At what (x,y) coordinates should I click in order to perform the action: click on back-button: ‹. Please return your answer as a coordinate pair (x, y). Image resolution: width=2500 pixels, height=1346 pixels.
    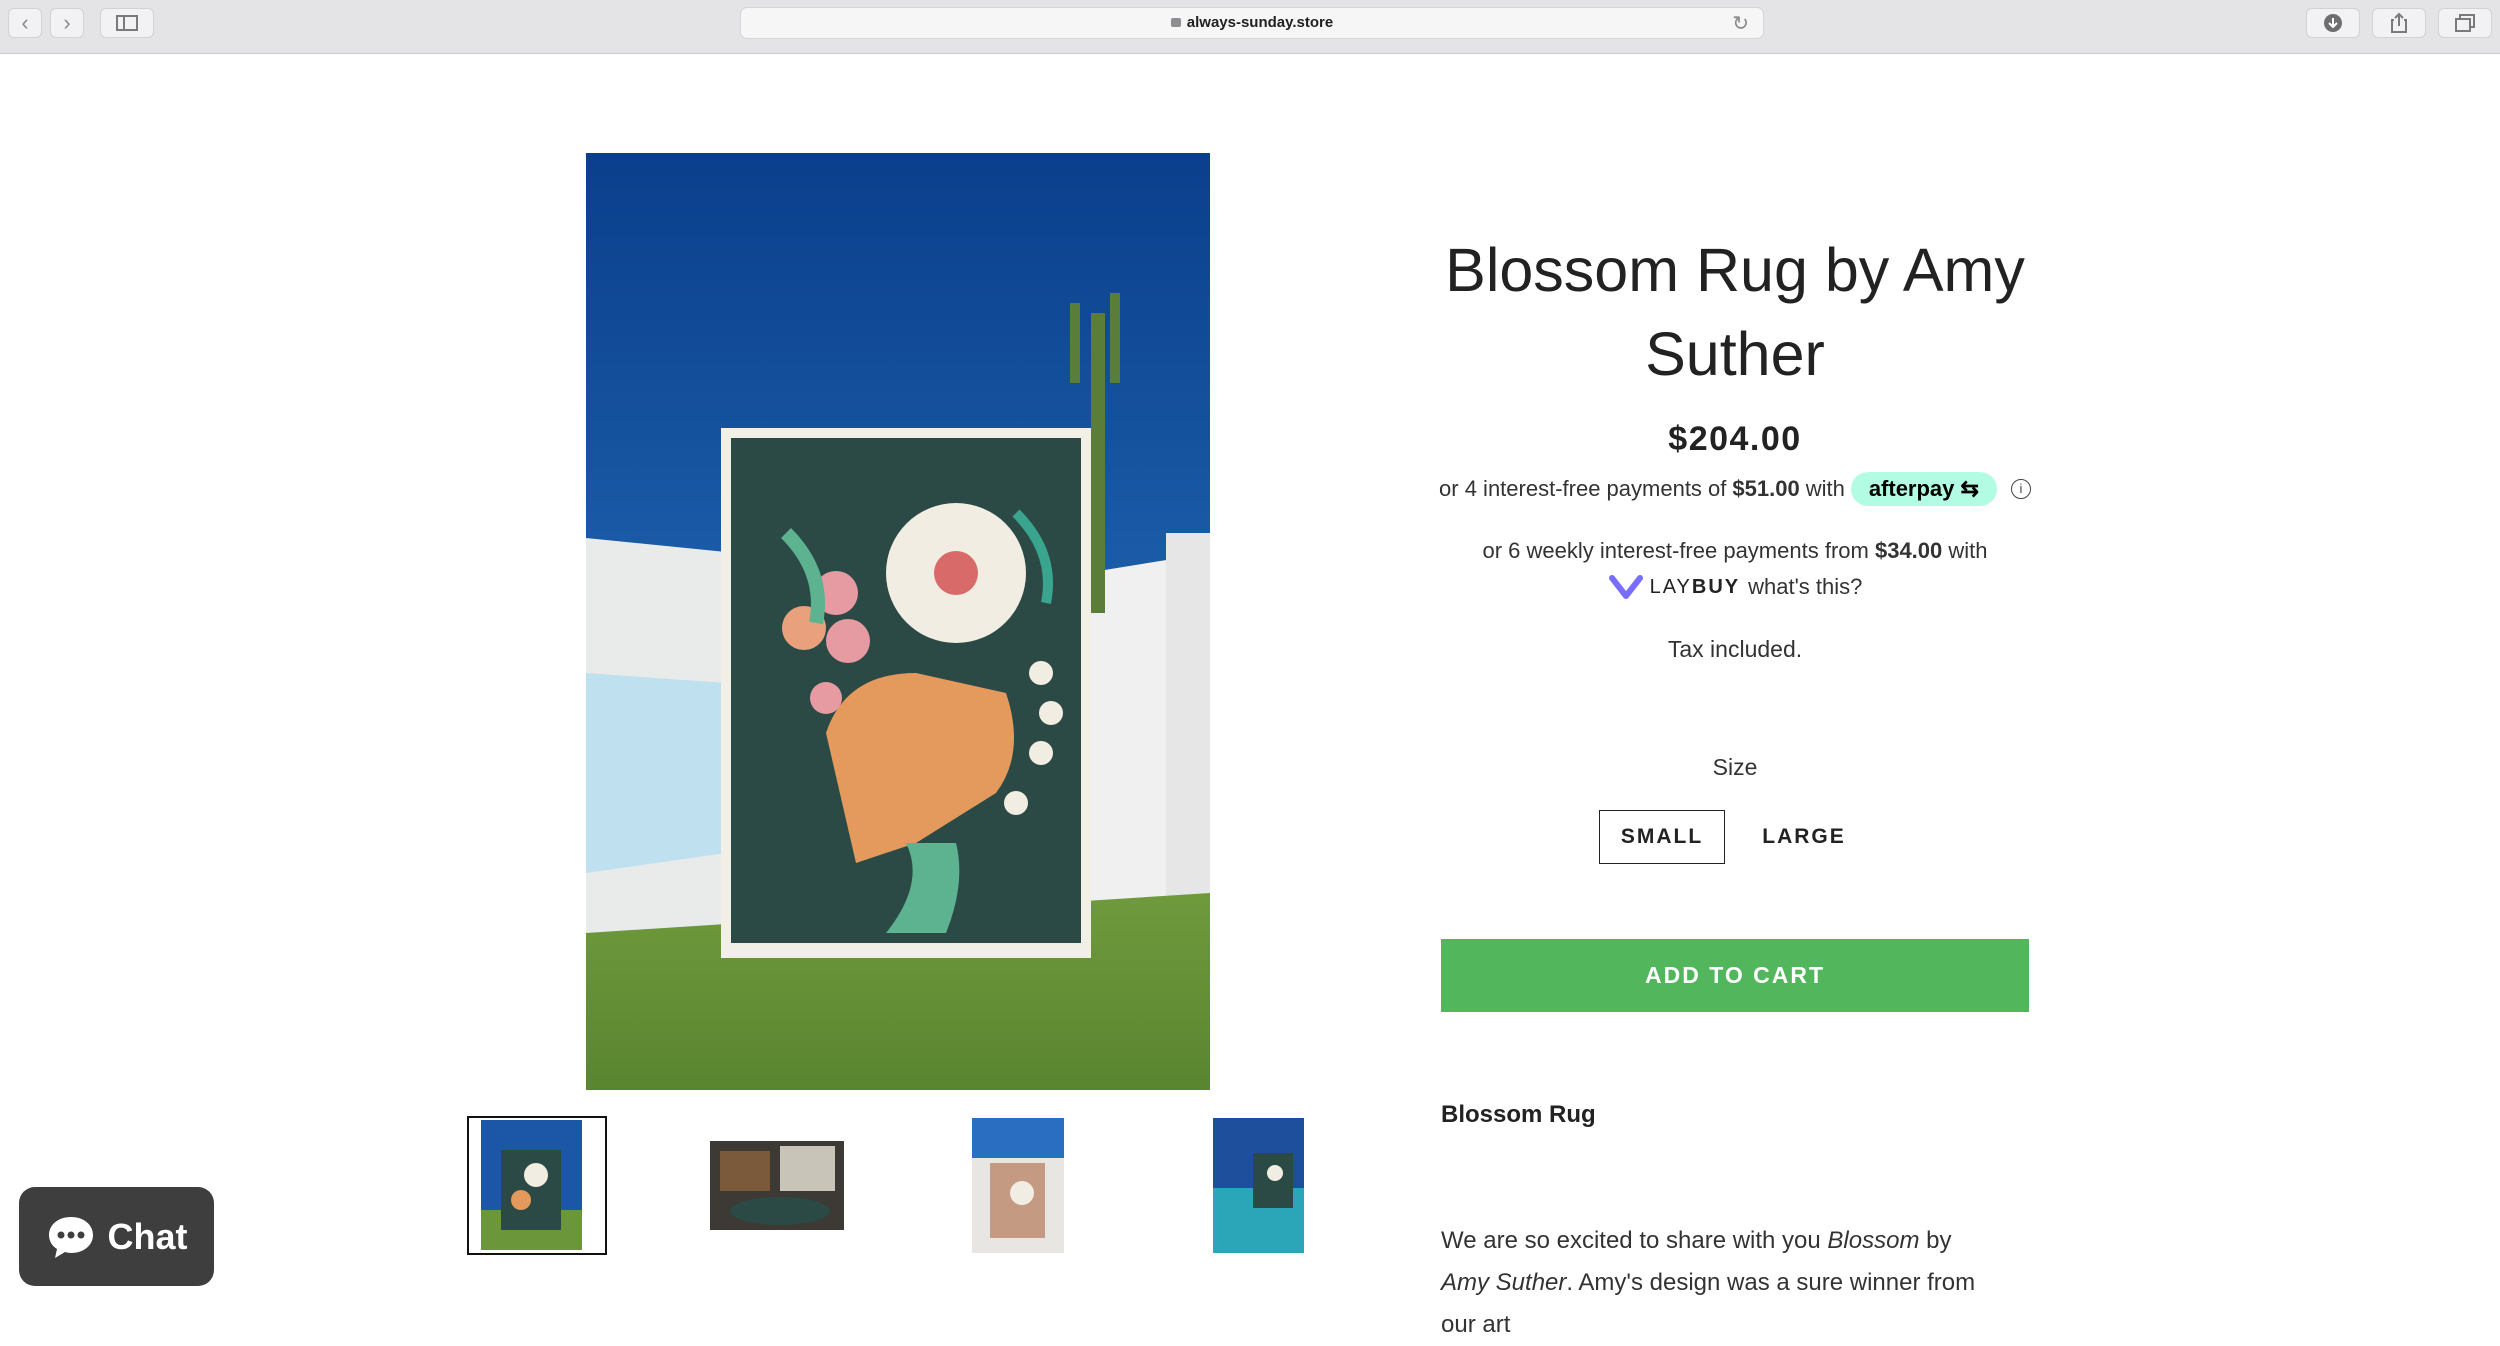
    Looking at the image, I should click on (25, 23).